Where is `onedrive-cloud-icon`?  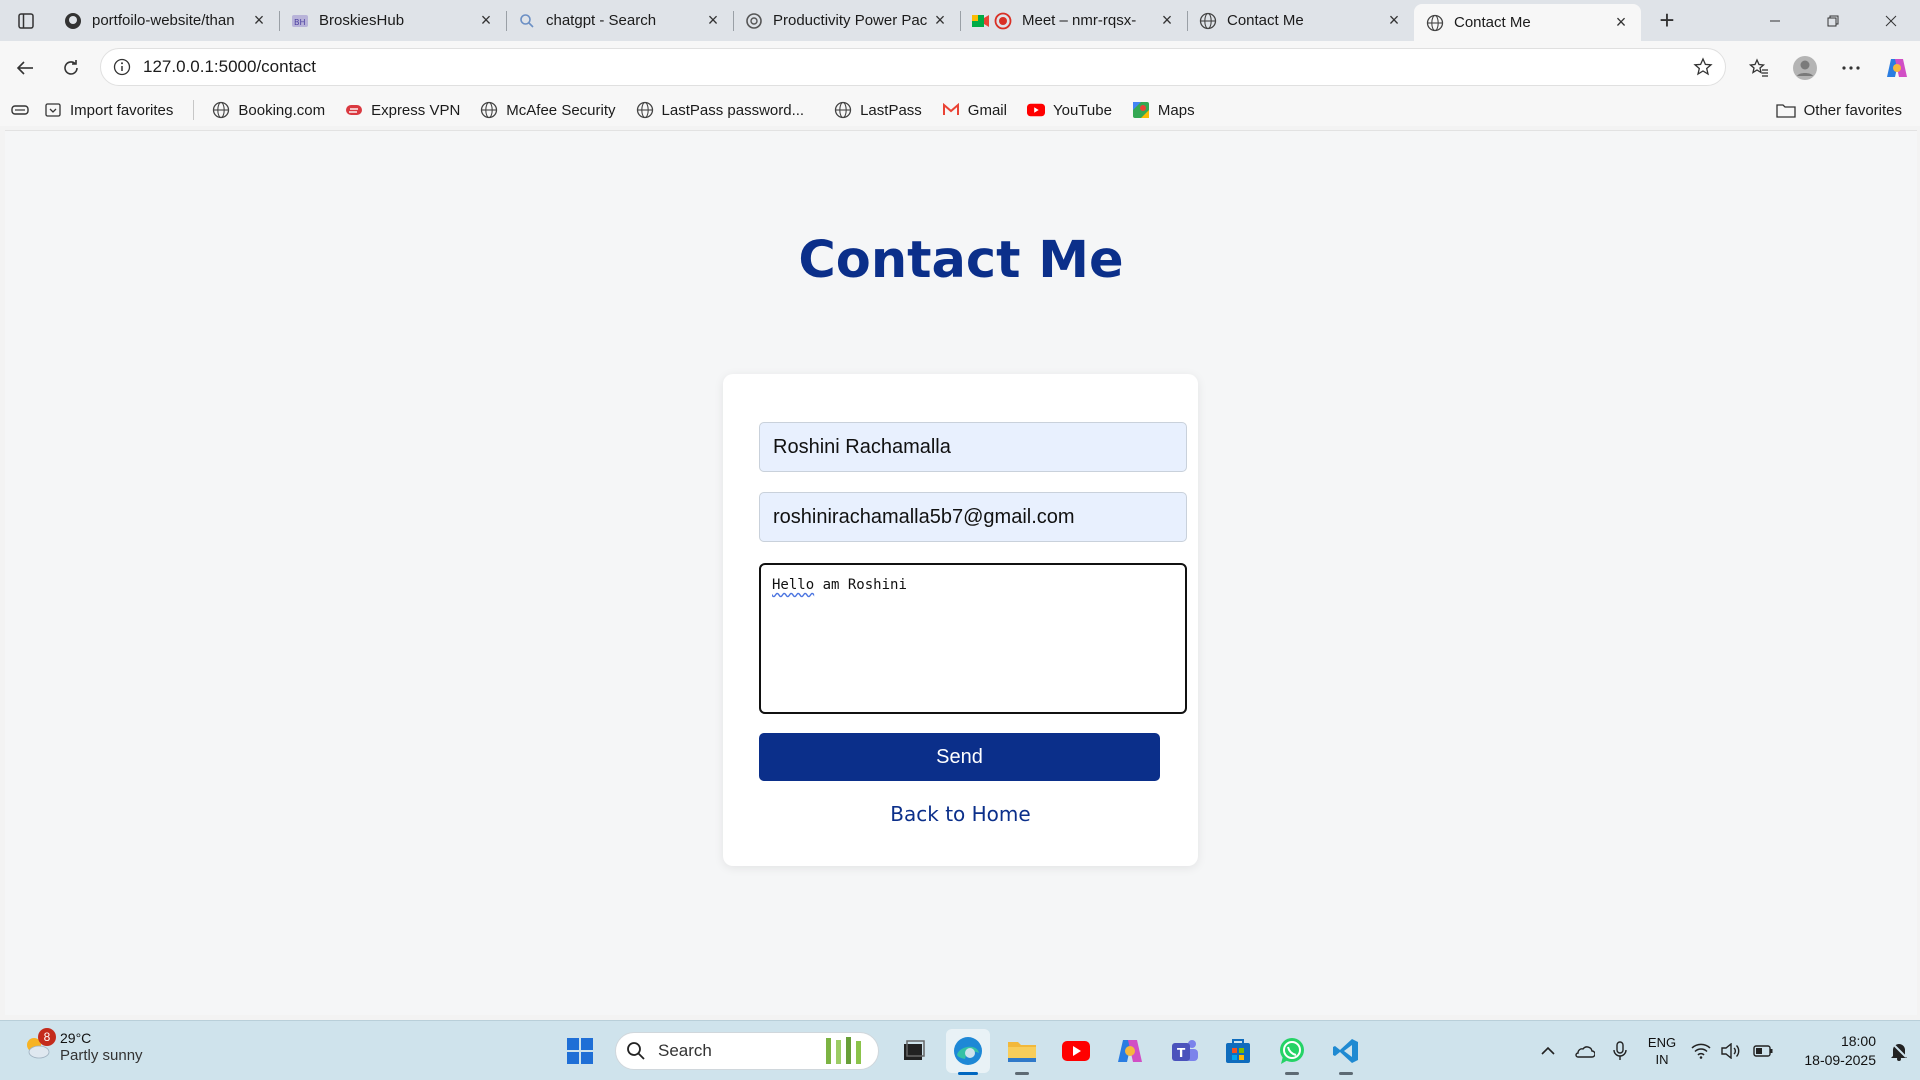
onedrive-cloud-icon is located at coordinates (1585, 1052).